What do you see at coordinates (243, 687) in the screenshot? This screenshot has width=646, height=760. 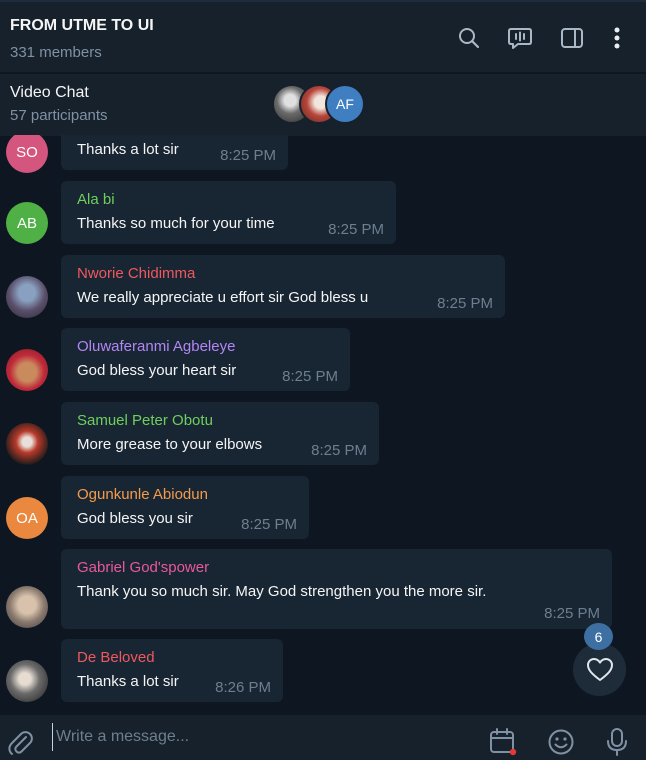 I see `message-time: 8:26 PM` at bounding box center [243, 687].